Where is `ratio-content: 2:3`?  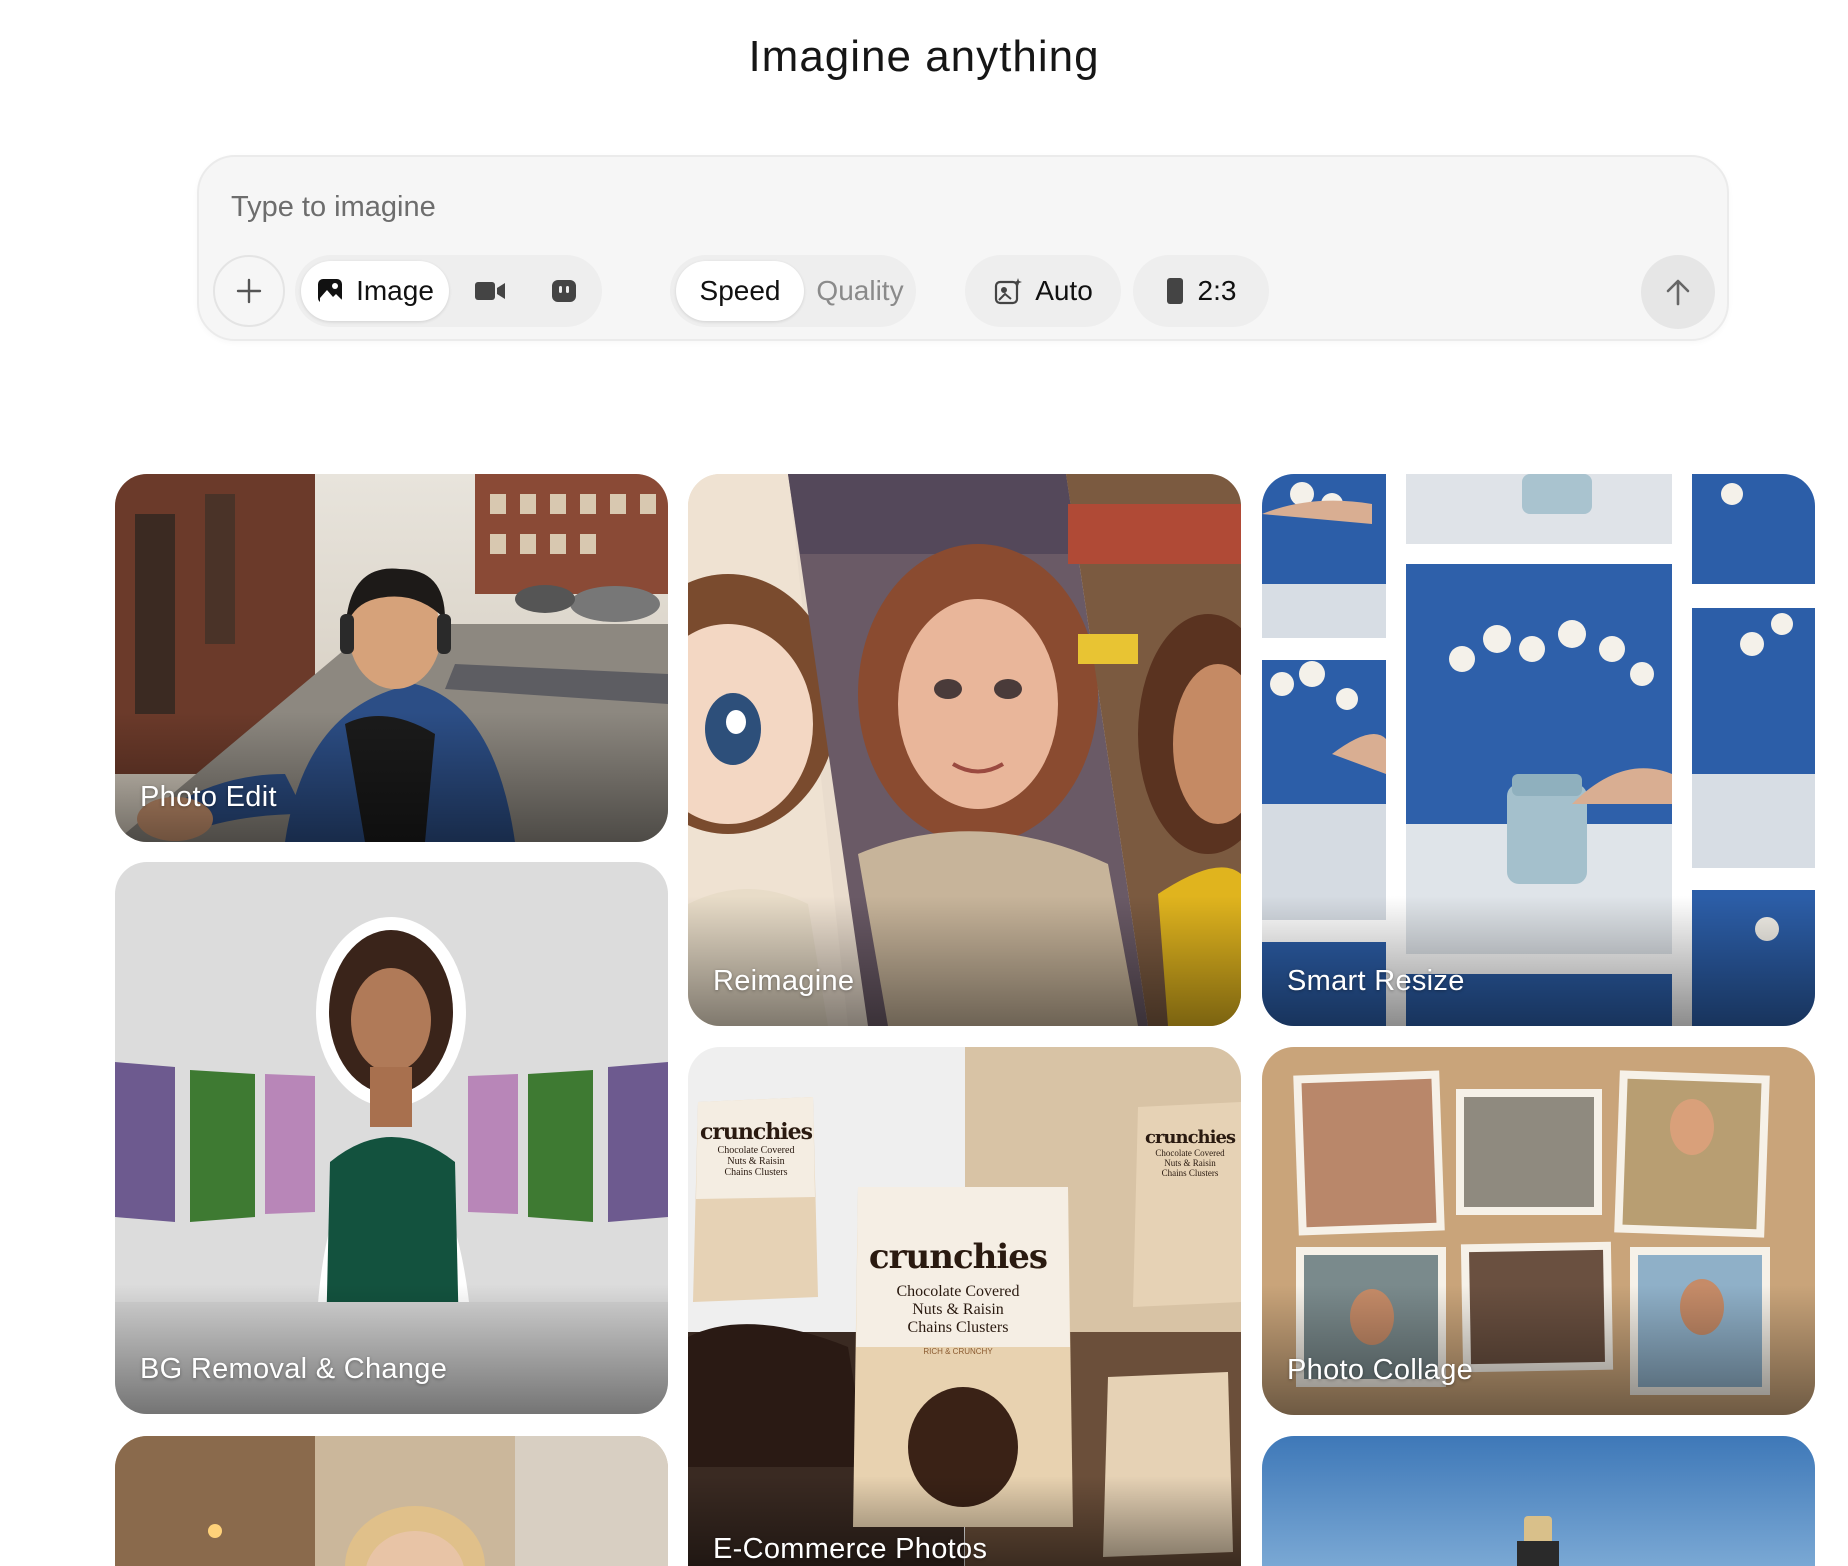 ratio-content: 2:3 is located at coordinates (1201, 291).